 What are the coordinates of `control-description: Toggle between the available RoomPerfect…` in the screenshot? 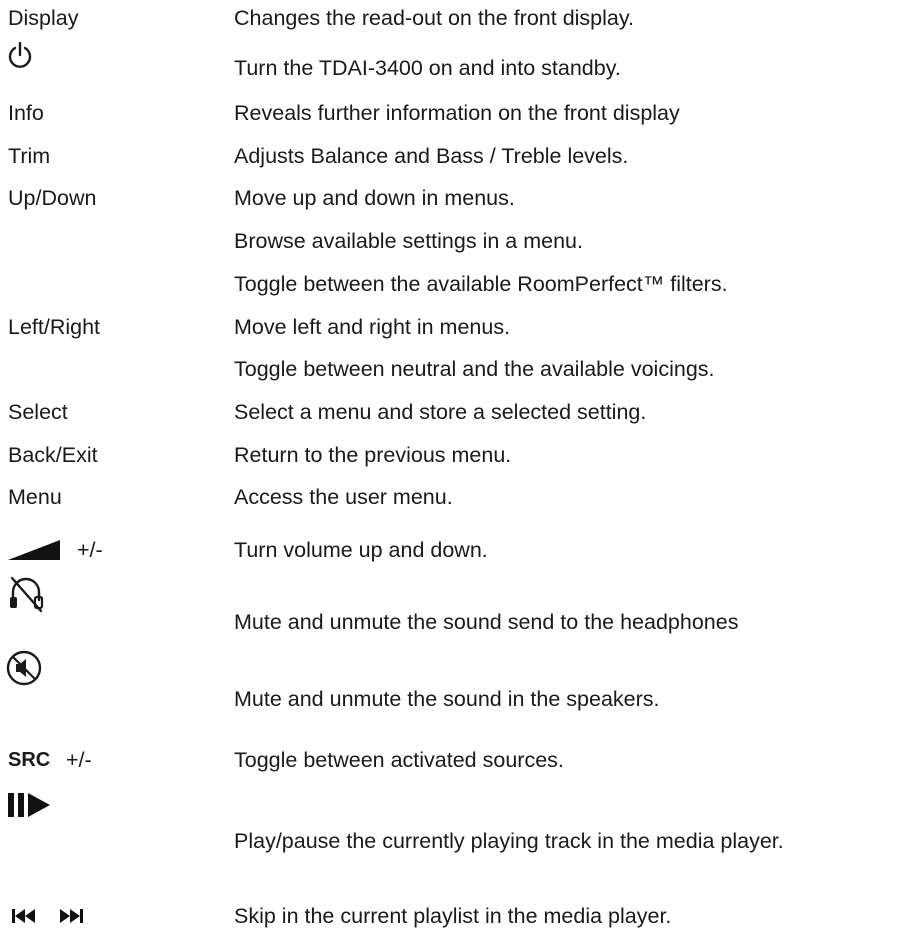 It's located at (481, 284).